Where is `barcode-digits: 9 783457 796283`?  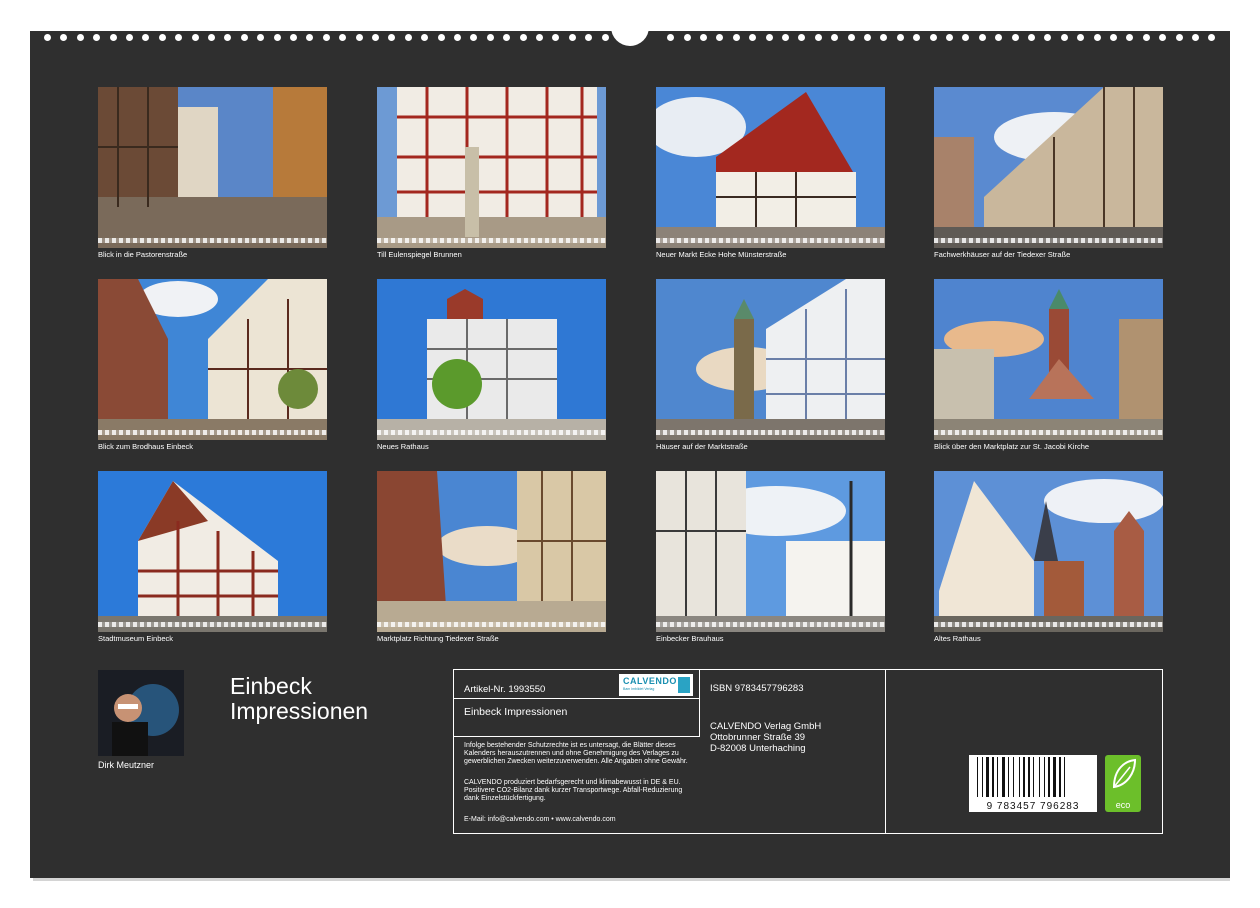 barcode-digits: 9 783457 796283 is located at coordinates (1033, 806).